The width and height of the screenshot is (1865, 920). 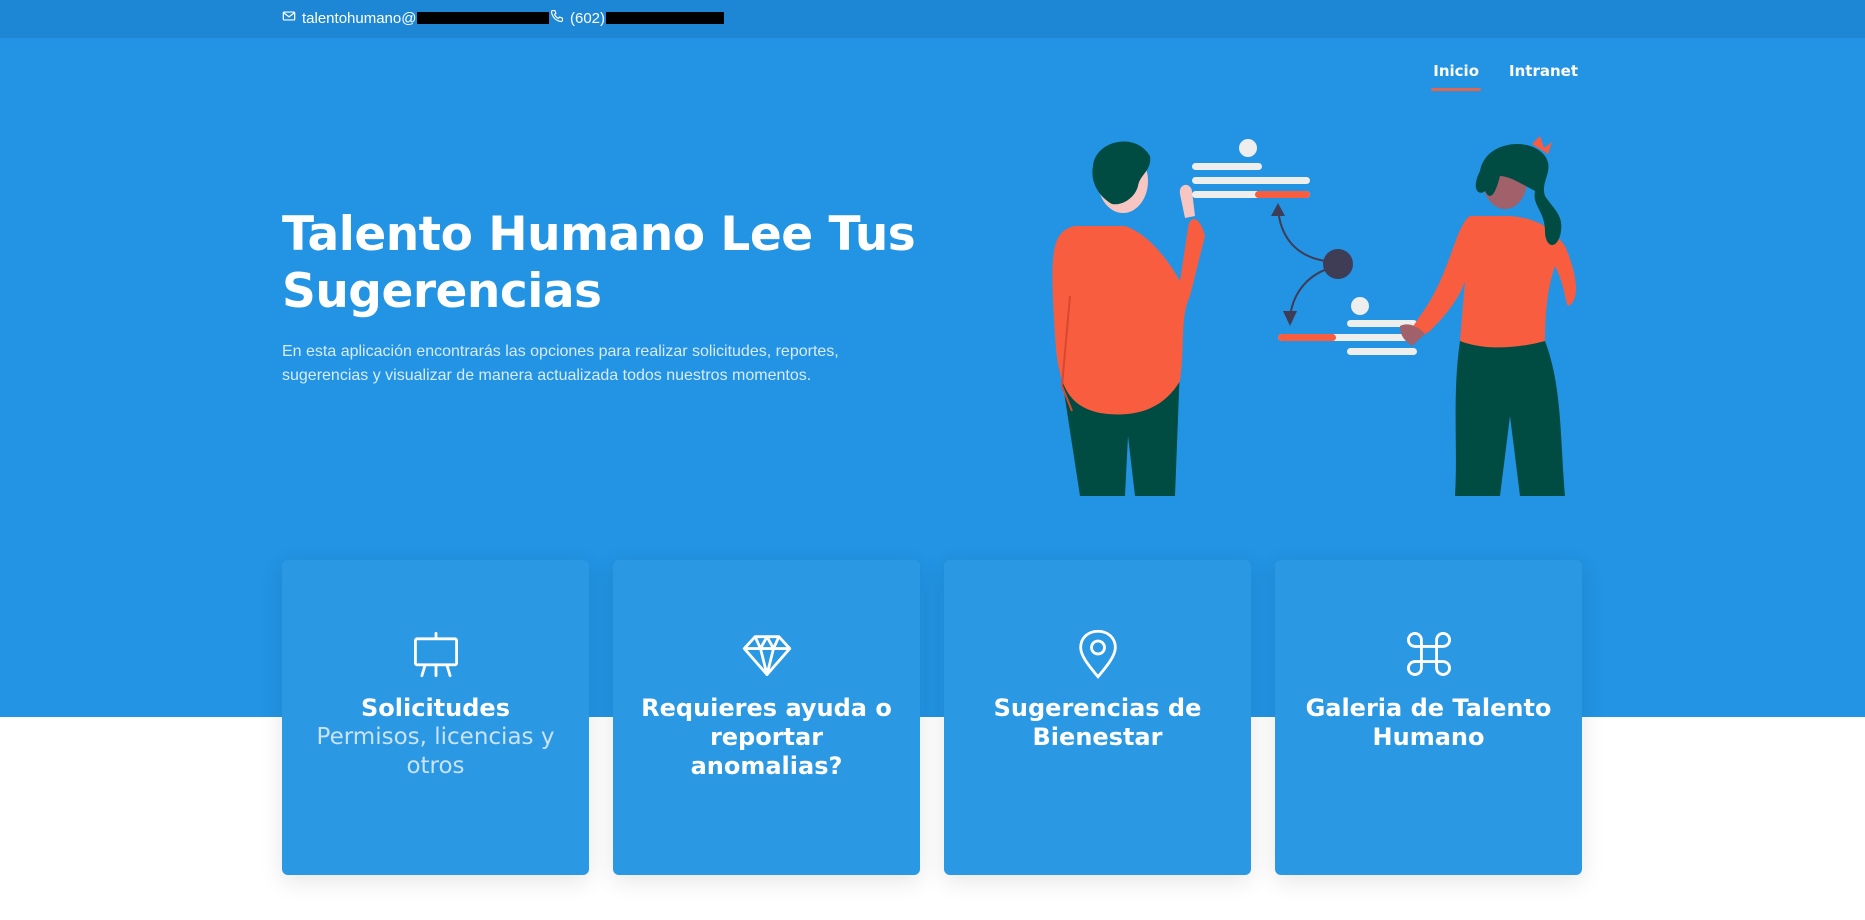 I want to click on email-text: talentohumano@, so click(x=359, y=18).